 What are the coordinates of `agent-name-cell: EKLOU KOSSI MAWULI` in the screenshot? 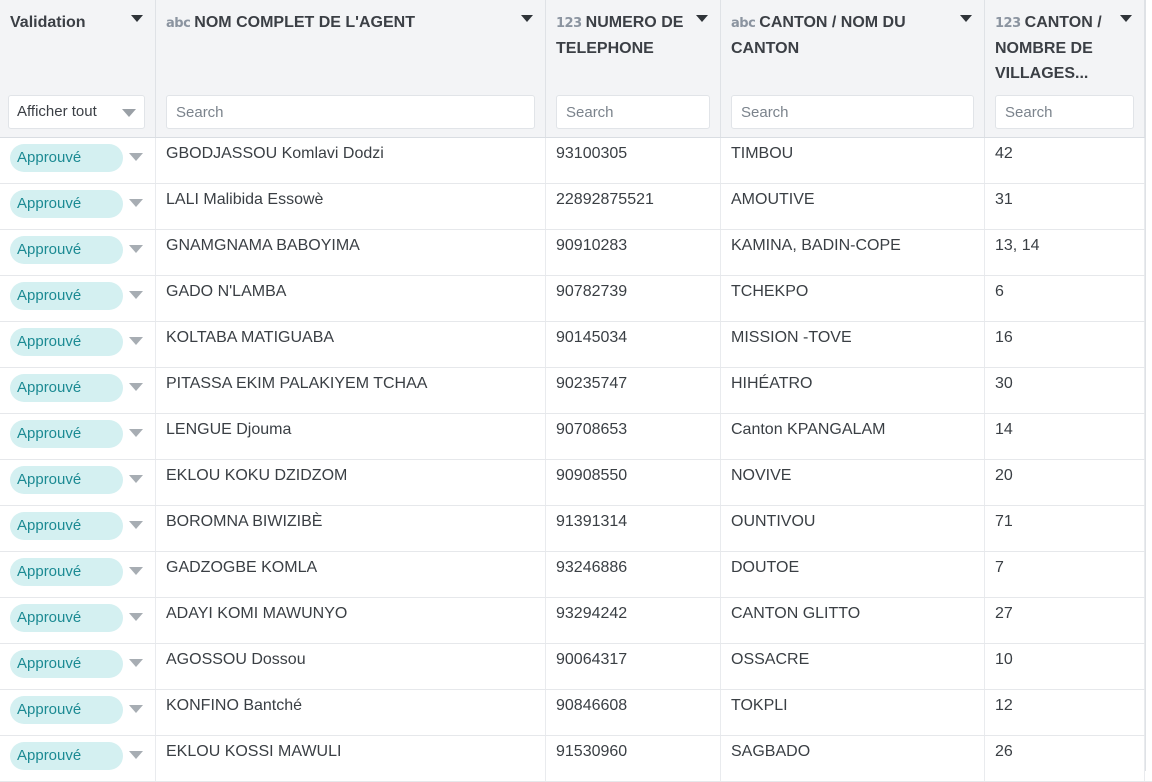 It's located at (351, 758).